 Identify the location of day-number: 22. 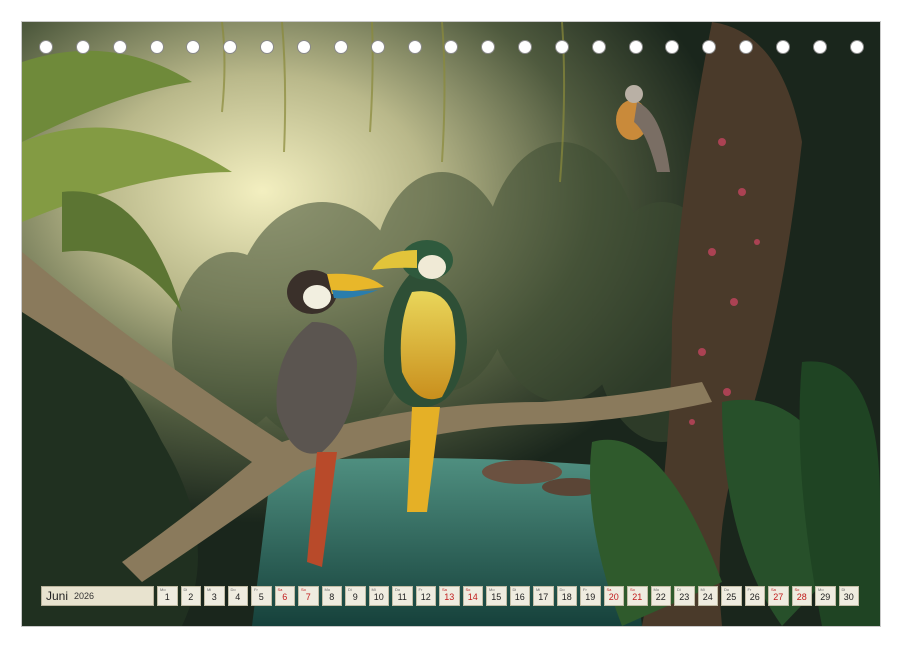
(661, 597).